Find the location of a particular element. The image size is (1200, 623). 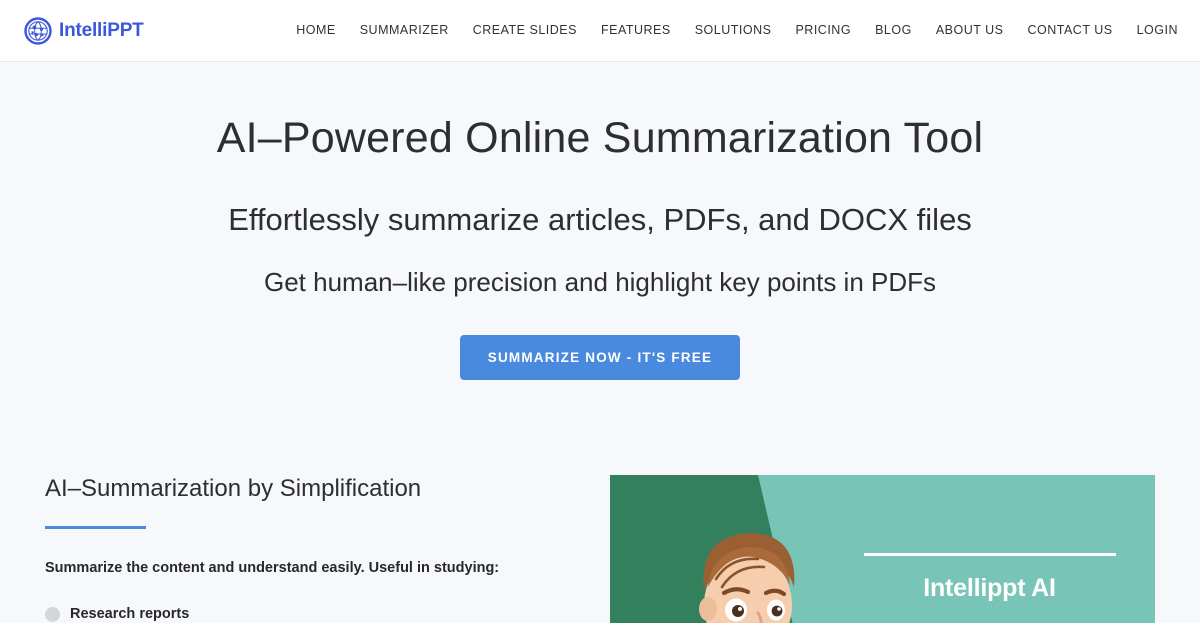

nav-item-features: FEATURES is located at coordinates (636, 30).